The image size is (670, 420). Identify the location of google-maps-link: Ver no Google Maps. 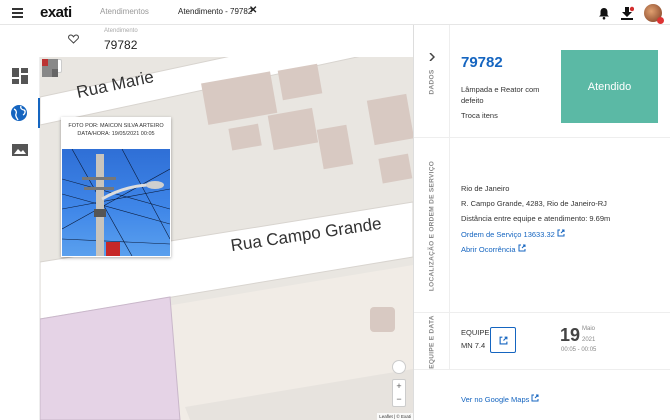
(500, 399).